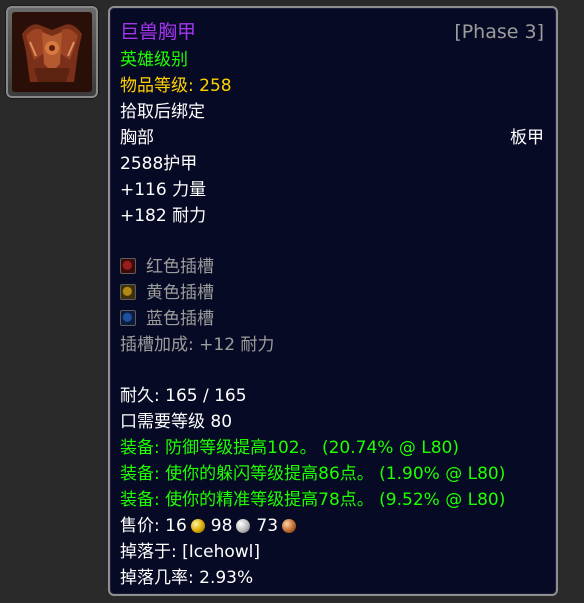  Describe the element at coordinates (313, 500) in the screenshot. I see `equip-effect-expertise: 装备: 使你的精准等级提高78点。 (9.52% @ L80)` at that location.